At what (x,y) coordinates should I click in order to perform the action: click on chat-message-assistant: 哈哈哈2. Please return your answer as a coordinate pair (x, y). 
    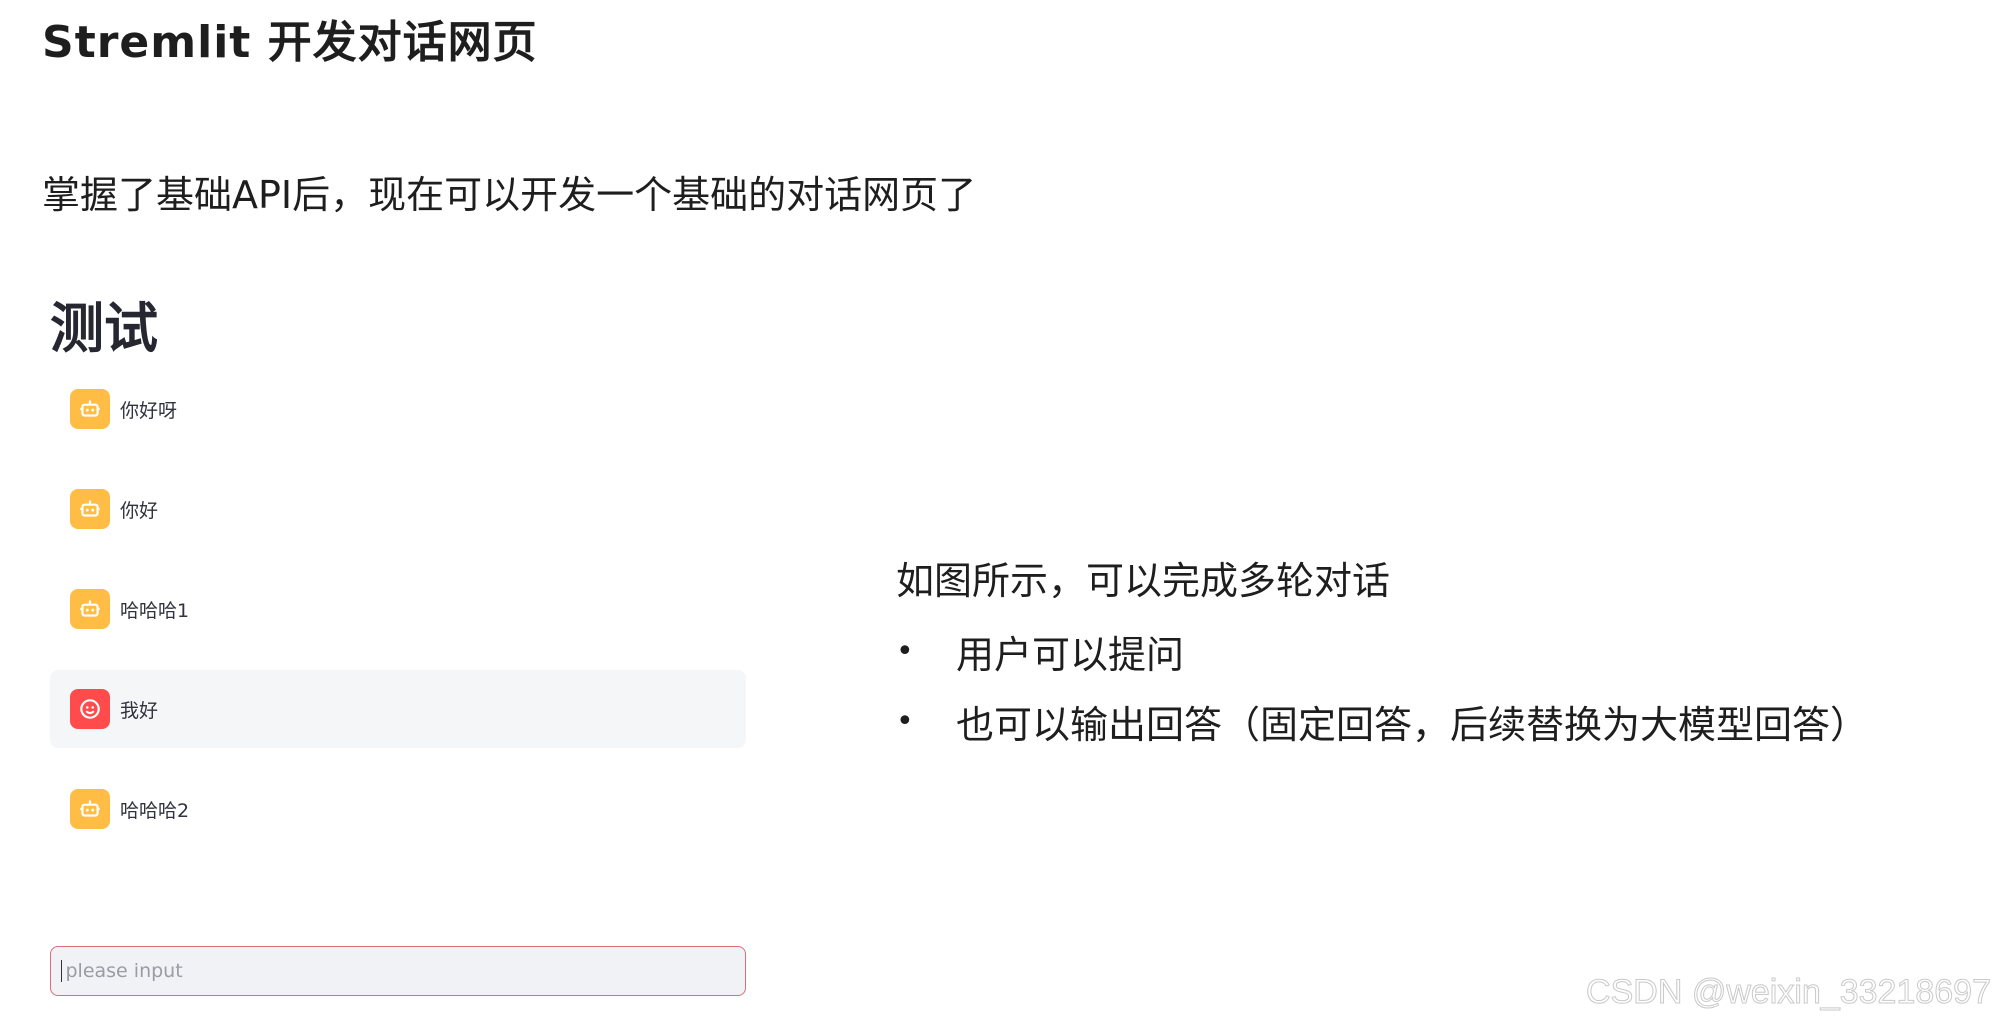
    Looking at the image, I should click on (398, 809).